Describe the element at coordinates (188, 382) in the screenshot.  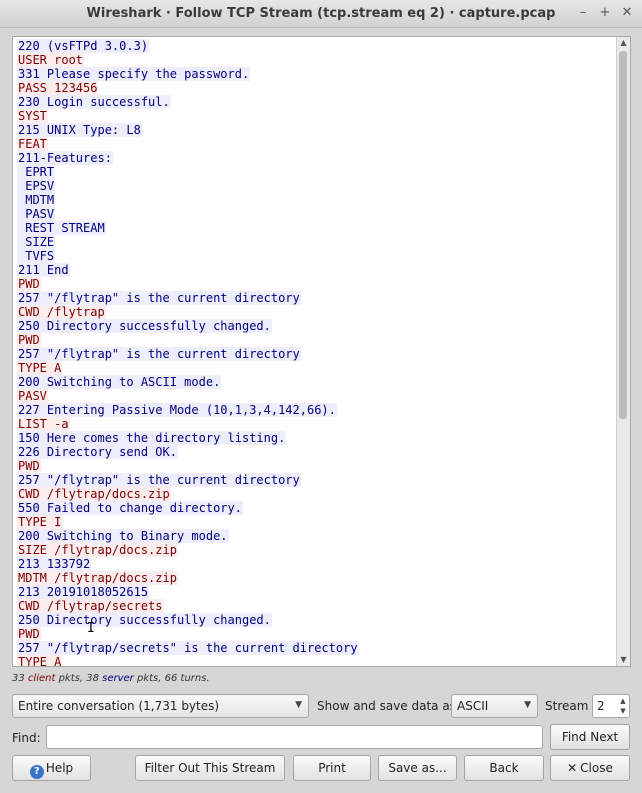
I see `server-line: 200 Switching to ASCII mode.` at that location.